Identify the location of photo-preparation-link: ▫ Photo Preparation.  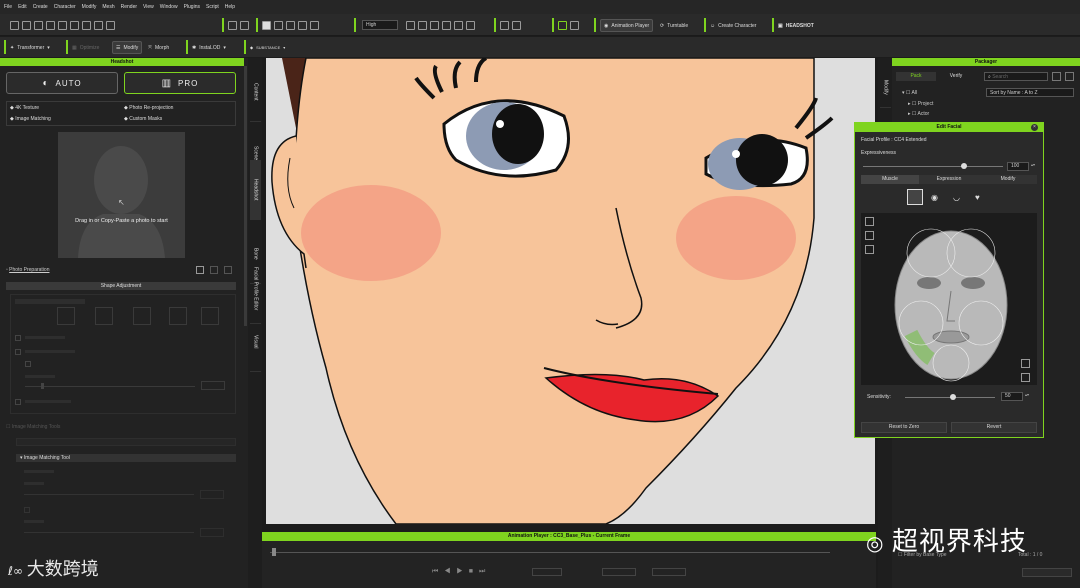
(27, 270).